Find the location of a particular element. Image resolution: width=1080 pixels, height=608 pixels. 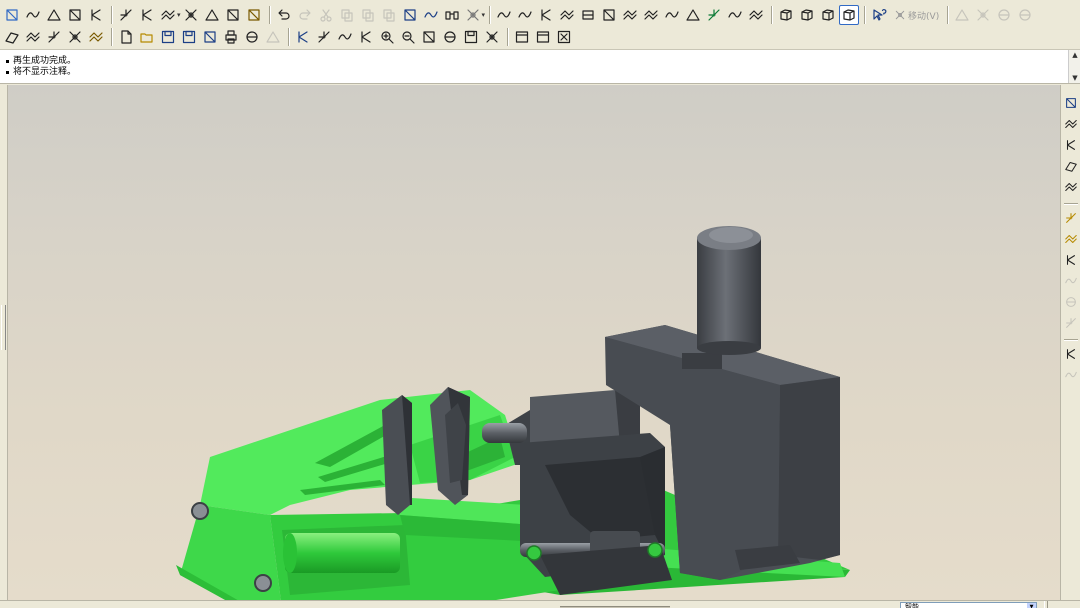

select-box-icon is located at coordinates (473, 15).